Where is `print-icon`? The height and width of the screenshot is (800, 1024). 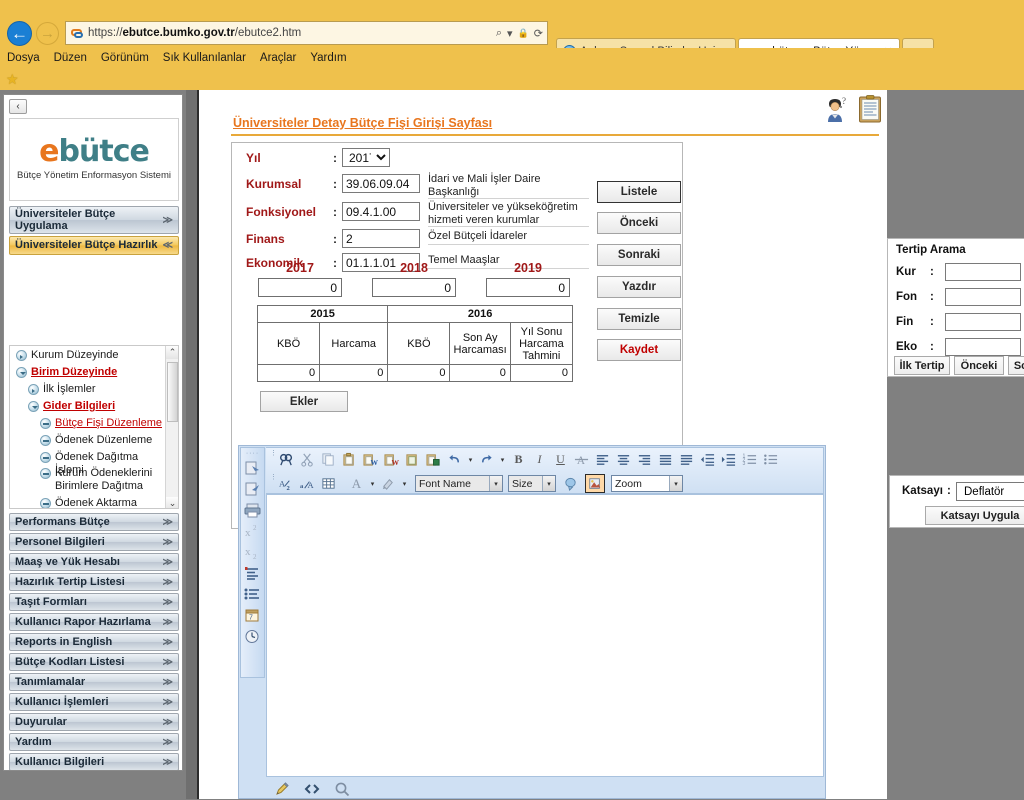
print-icon is located at coordinates (252, 510).